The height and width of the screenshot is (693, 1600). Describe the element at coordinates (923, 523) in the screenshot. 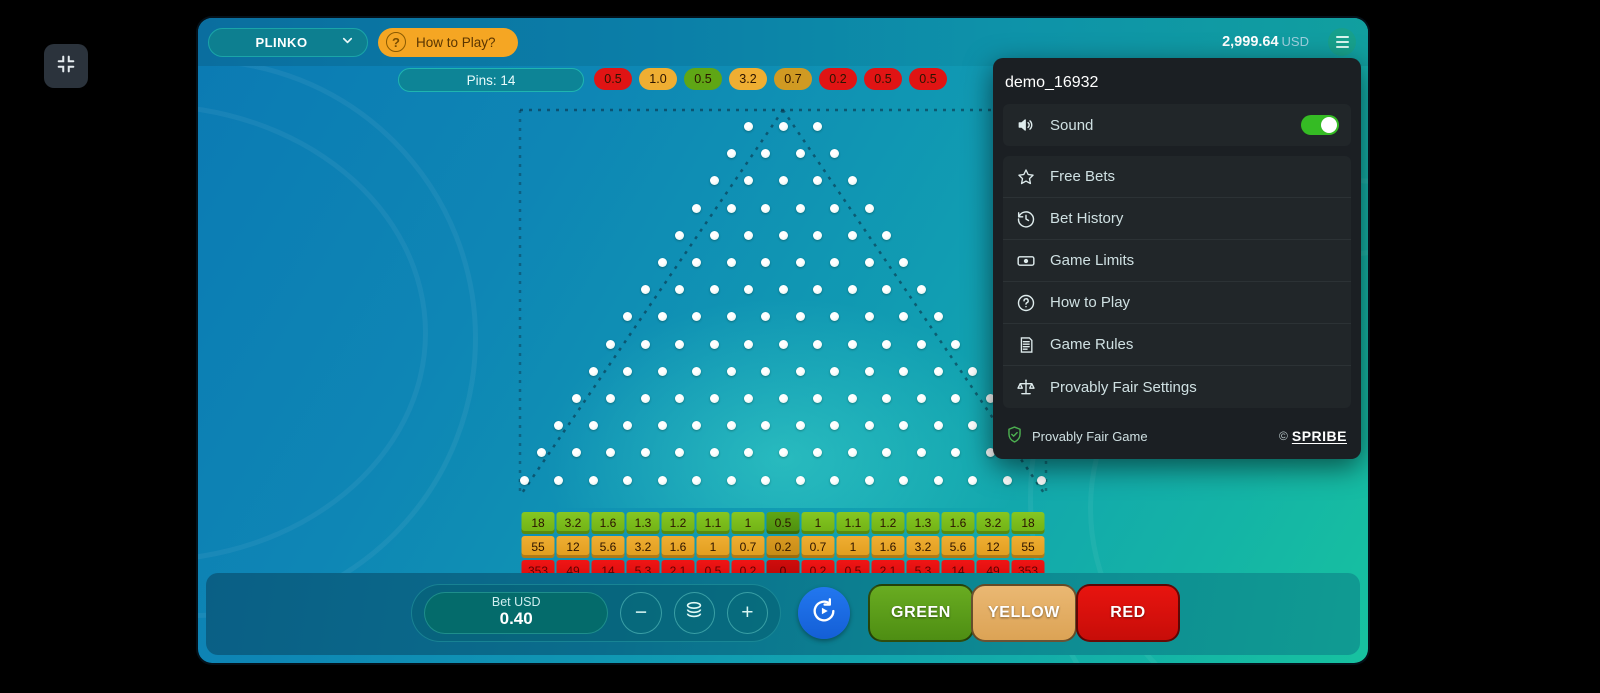

I see `payout-cell: 1.3` at that location.